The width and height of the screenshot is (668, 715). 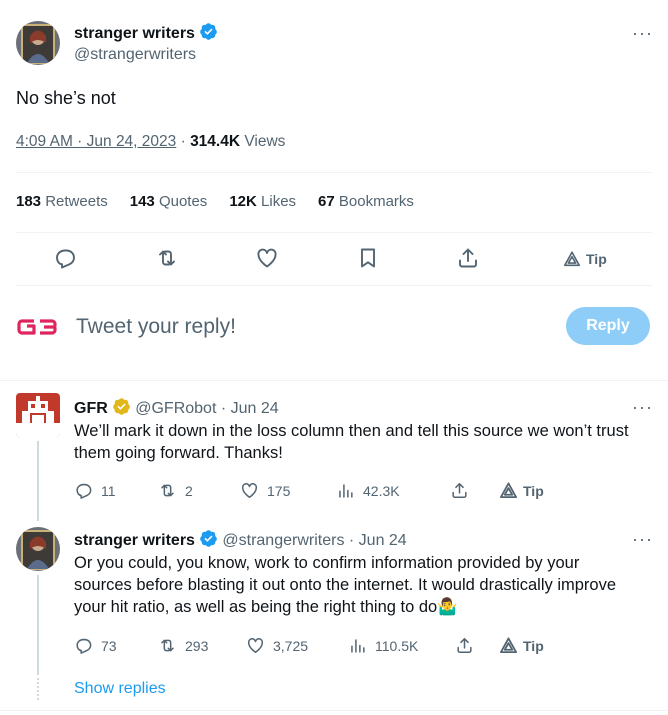 I want to click on reply-author-name: GFR, so click(x=91, y=408).